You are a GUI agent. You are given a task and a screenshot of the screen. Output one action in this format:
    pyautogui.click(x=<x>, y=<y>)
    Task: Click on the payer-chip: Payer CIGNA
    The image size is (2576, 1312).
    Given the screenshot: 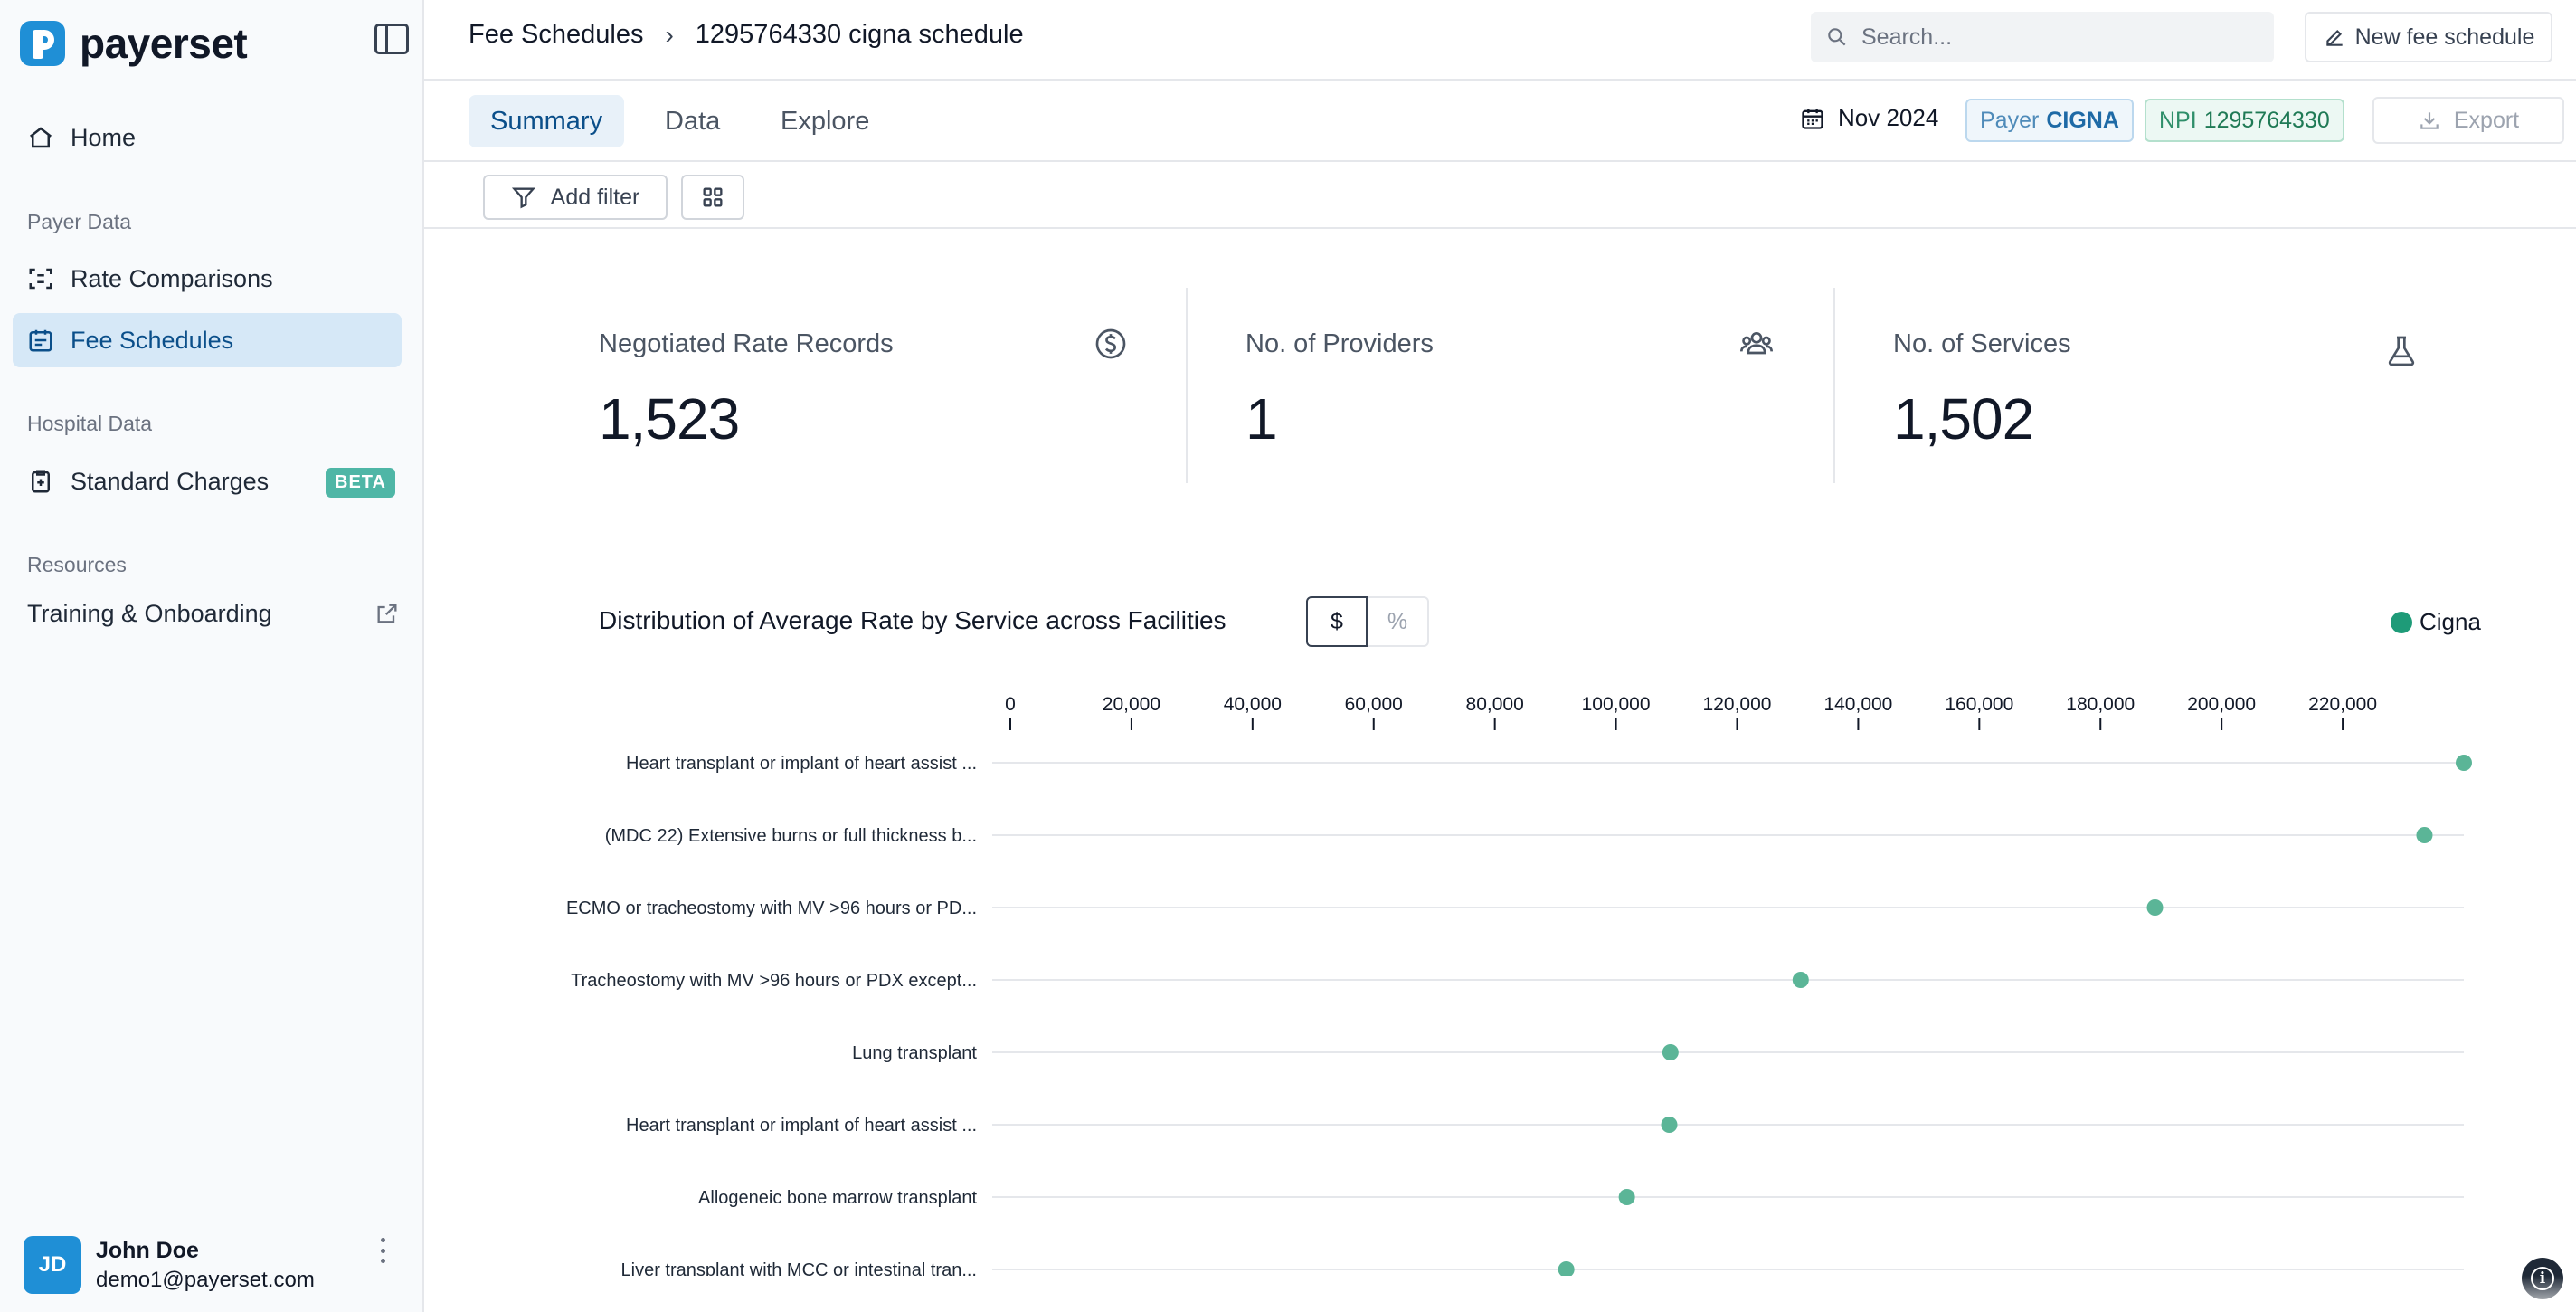 What is the action you would take?
    pyautogui.click(x=2050, y=120)
    